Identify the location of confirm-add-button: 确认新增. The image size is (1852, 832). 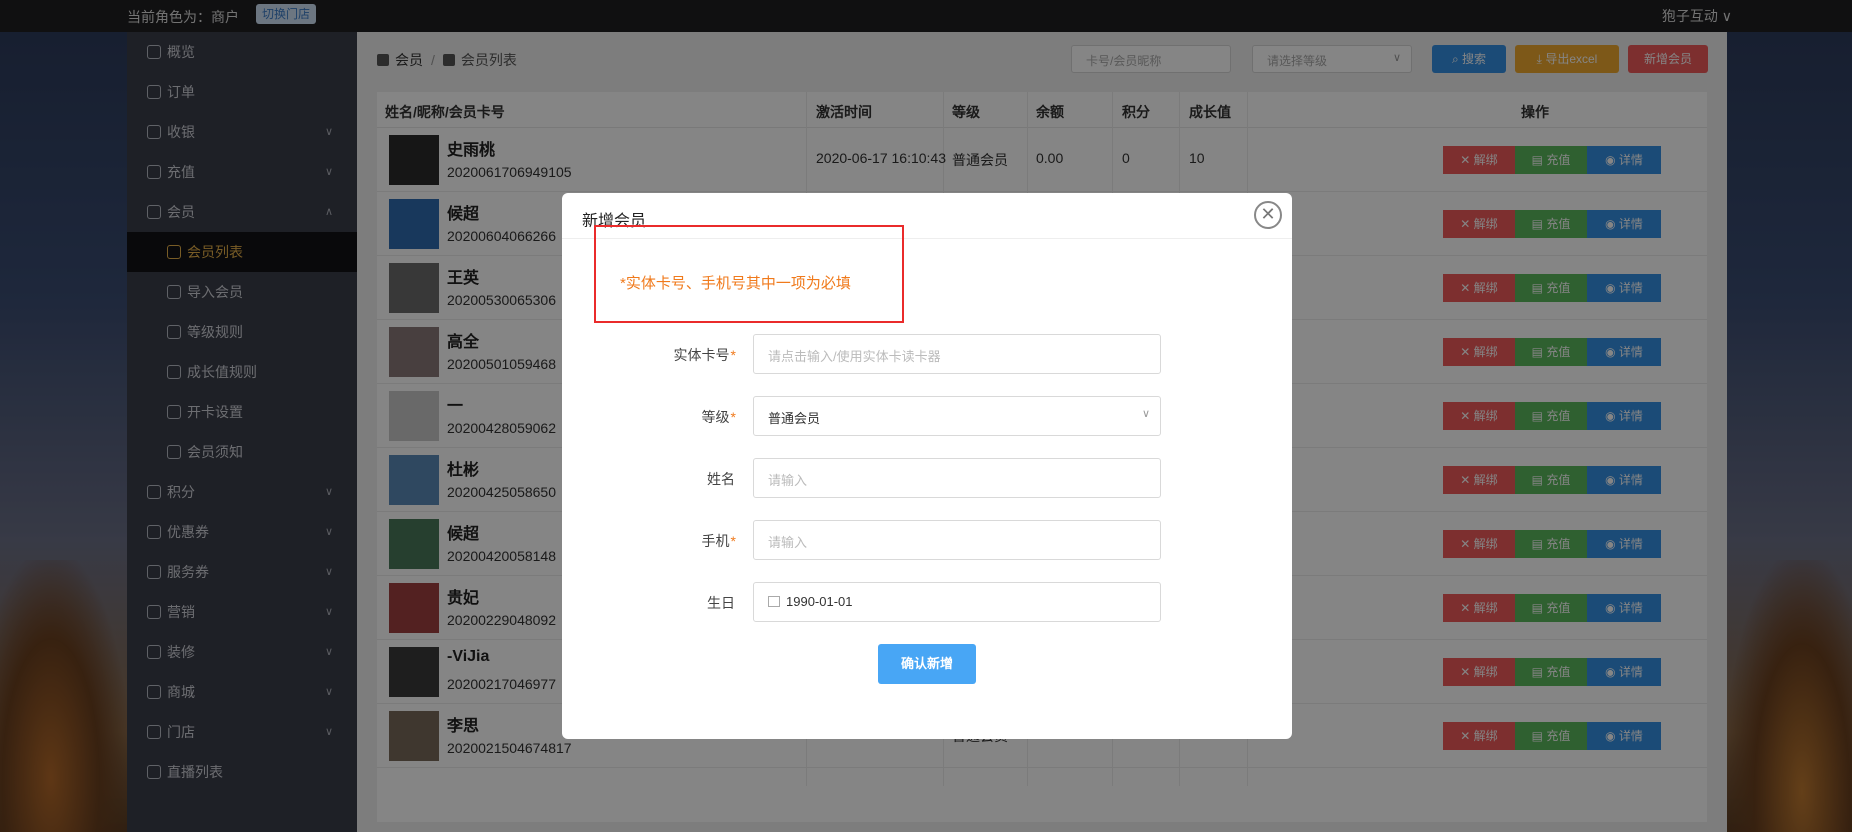
(927, 664).